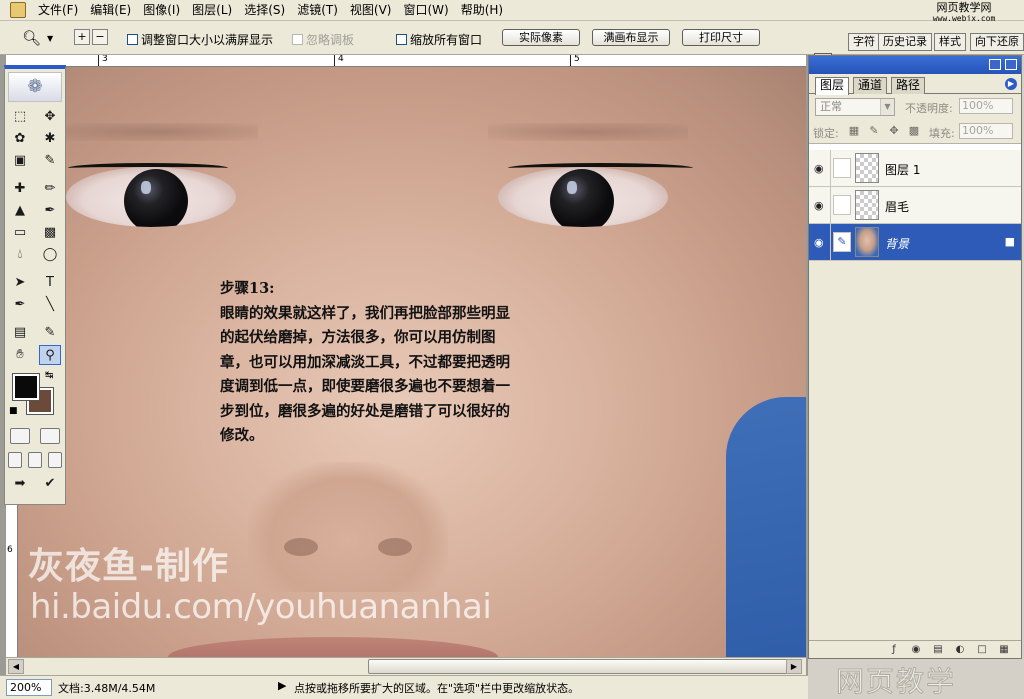  I want to click on lock-all-icon: ▩, so click(914, 131).